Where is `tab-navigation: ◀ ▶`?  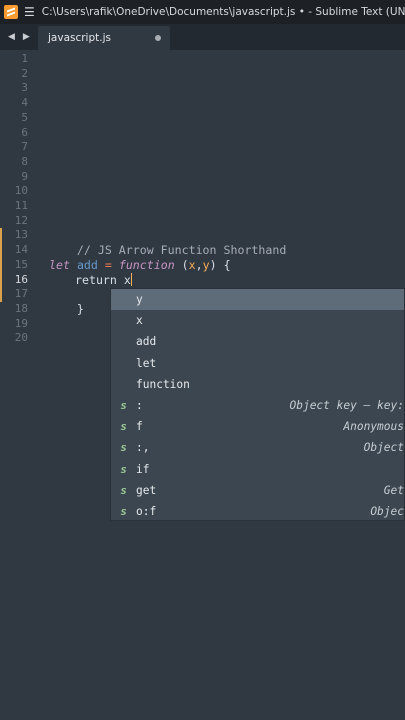 tab-navigation: ◀ ▶ is located at coordinates (20, 37).